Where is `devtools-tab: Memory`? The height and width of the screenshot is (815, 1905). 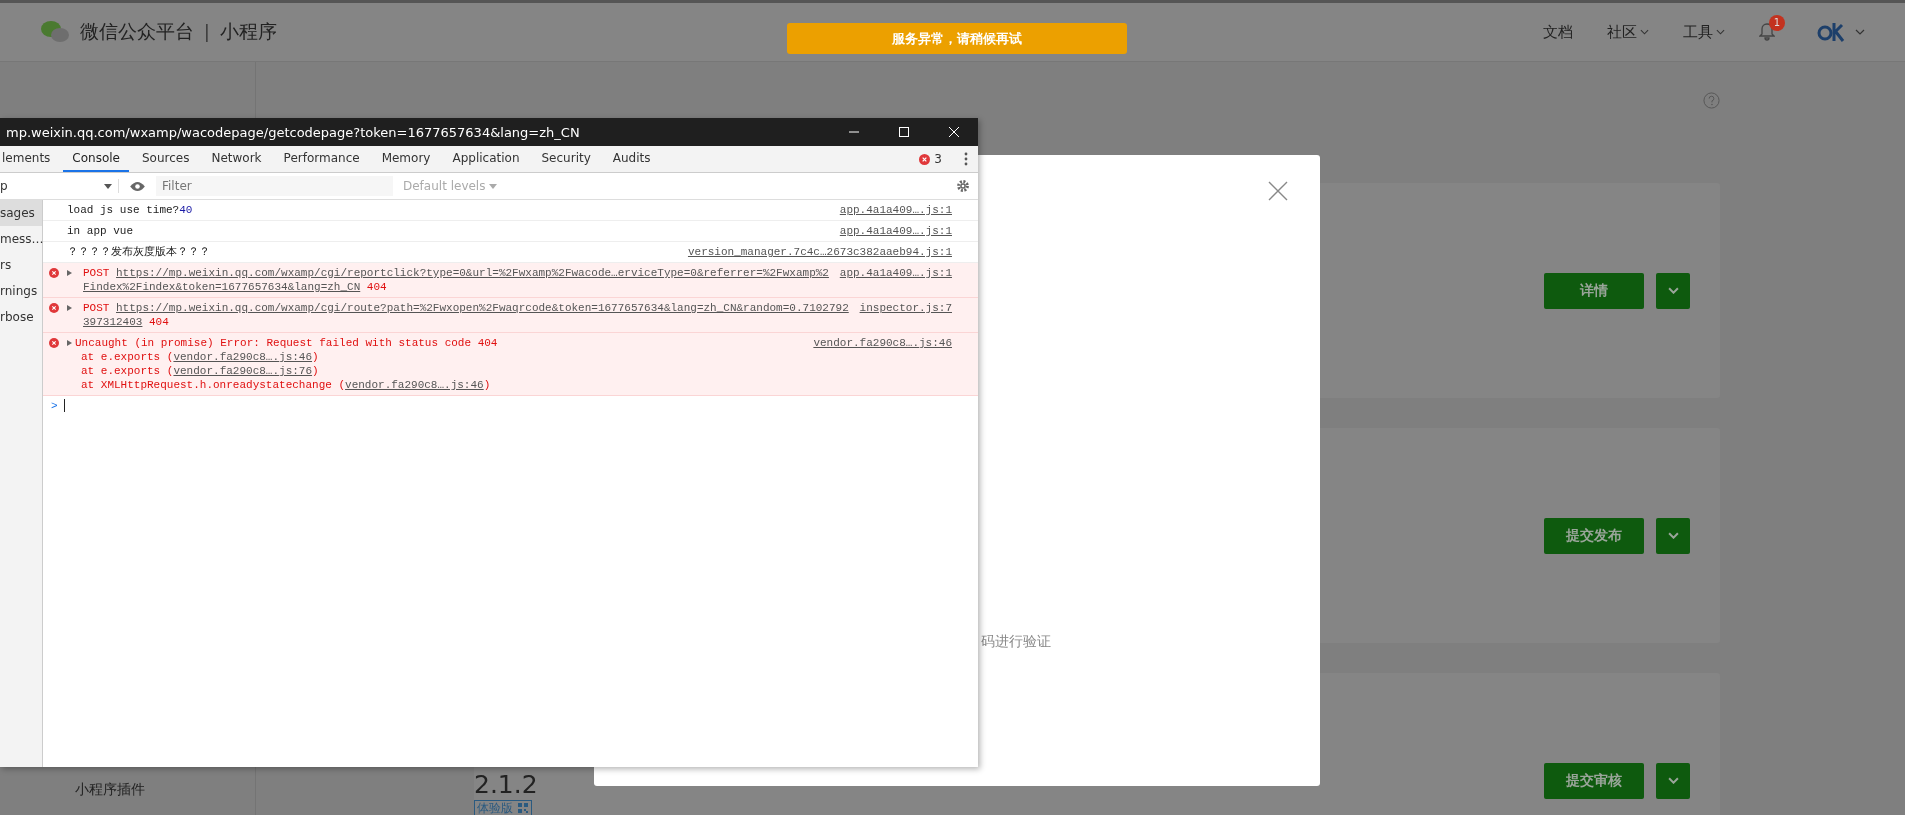 devtools-tab: Memory is located at coordinates (406, 159).